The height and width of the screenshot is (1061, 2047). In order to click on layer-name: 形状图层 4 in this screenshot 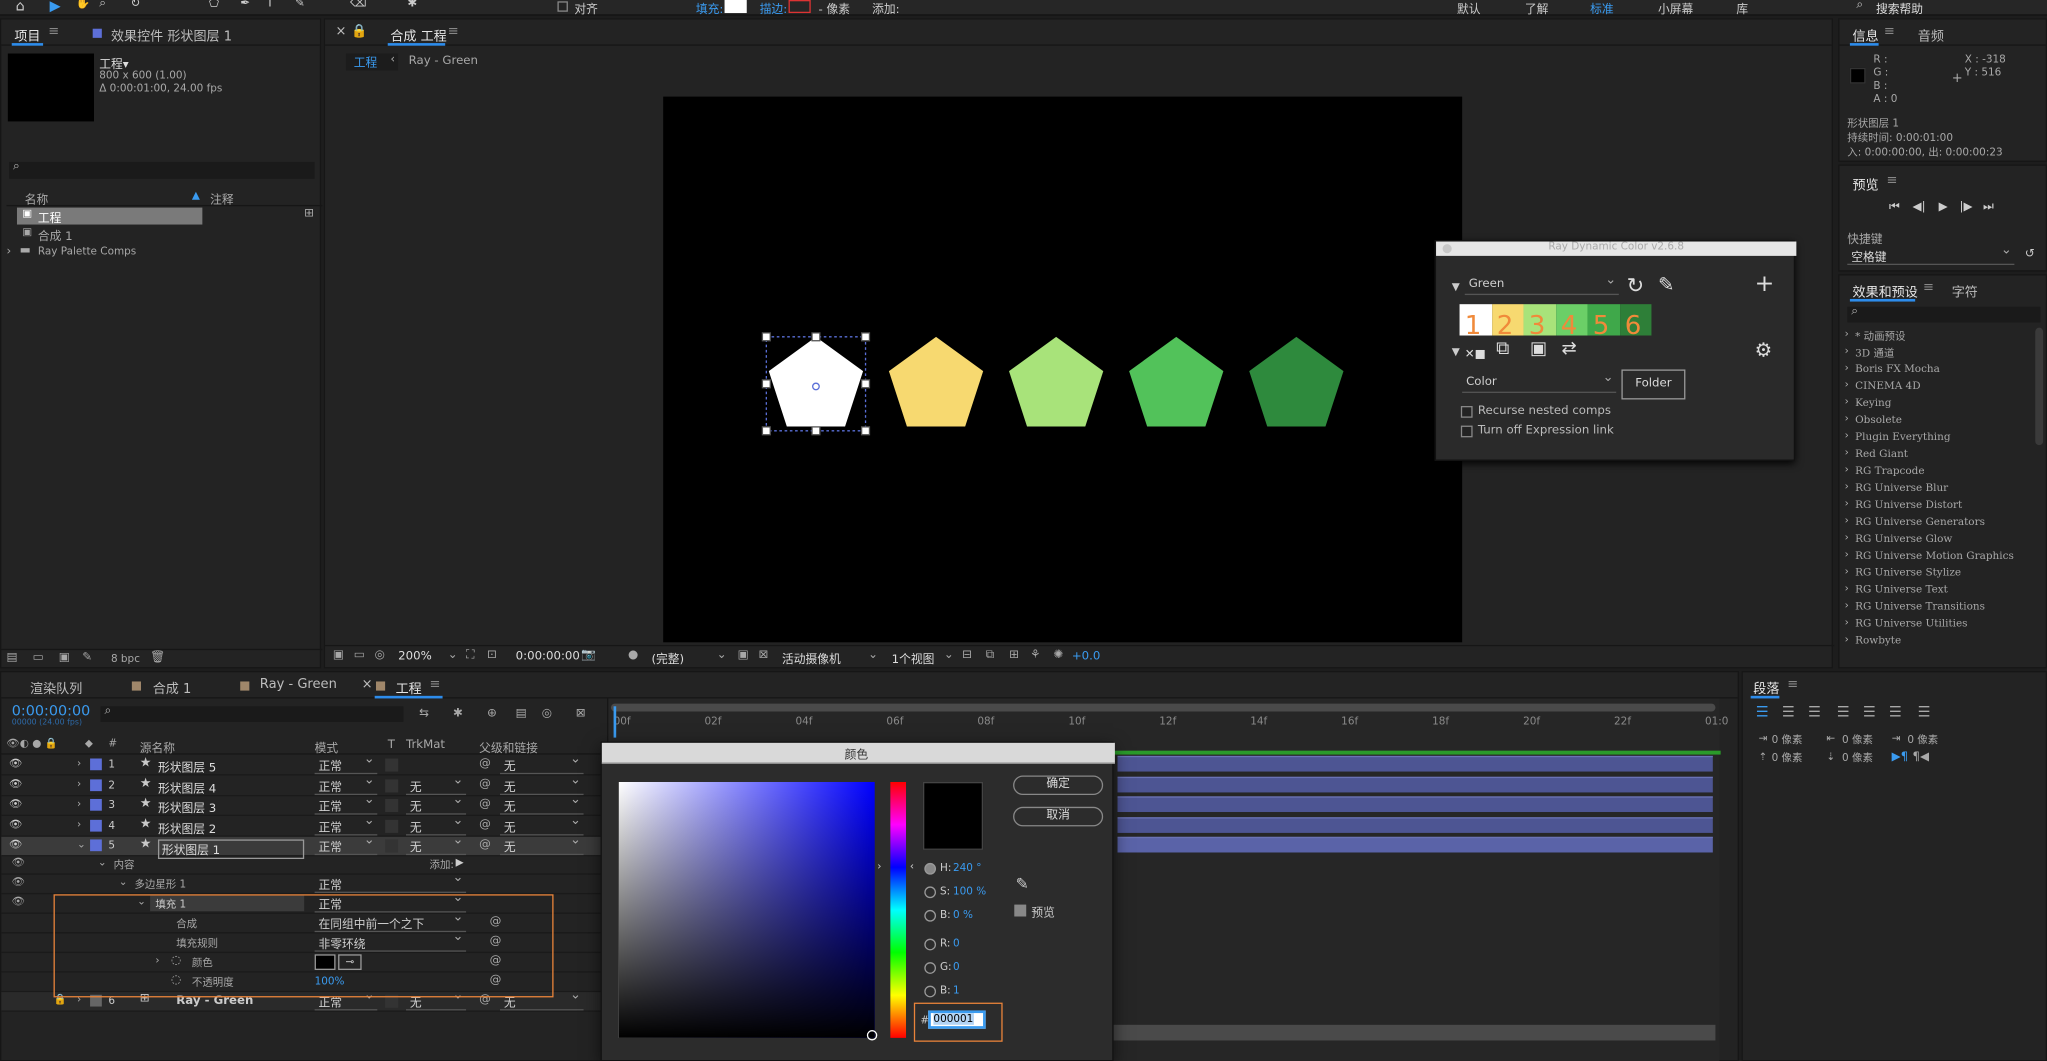, I will do `click(187, 787)`.